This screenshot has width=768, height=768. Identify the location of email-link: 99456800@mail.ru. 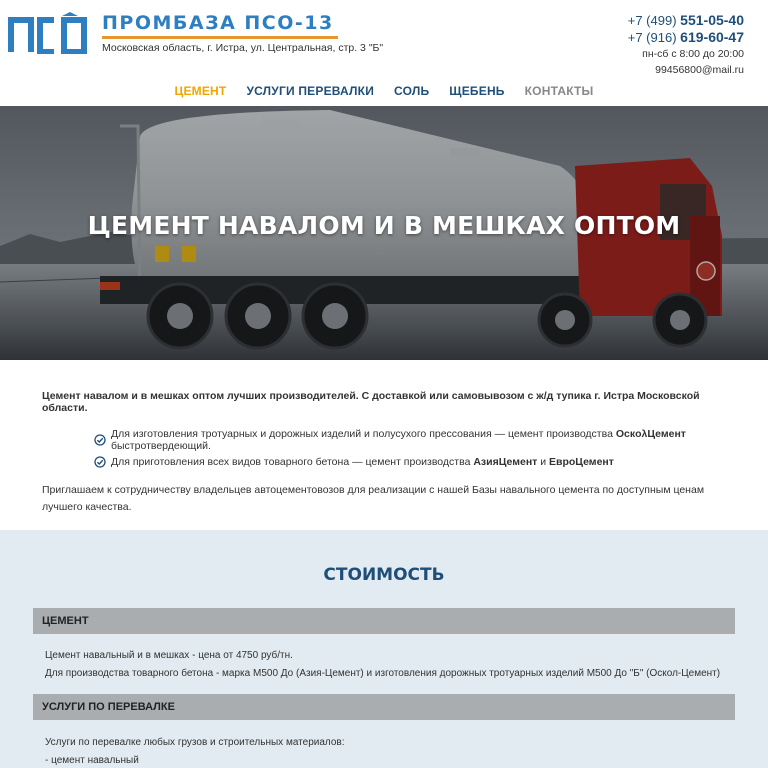
(686, 70).